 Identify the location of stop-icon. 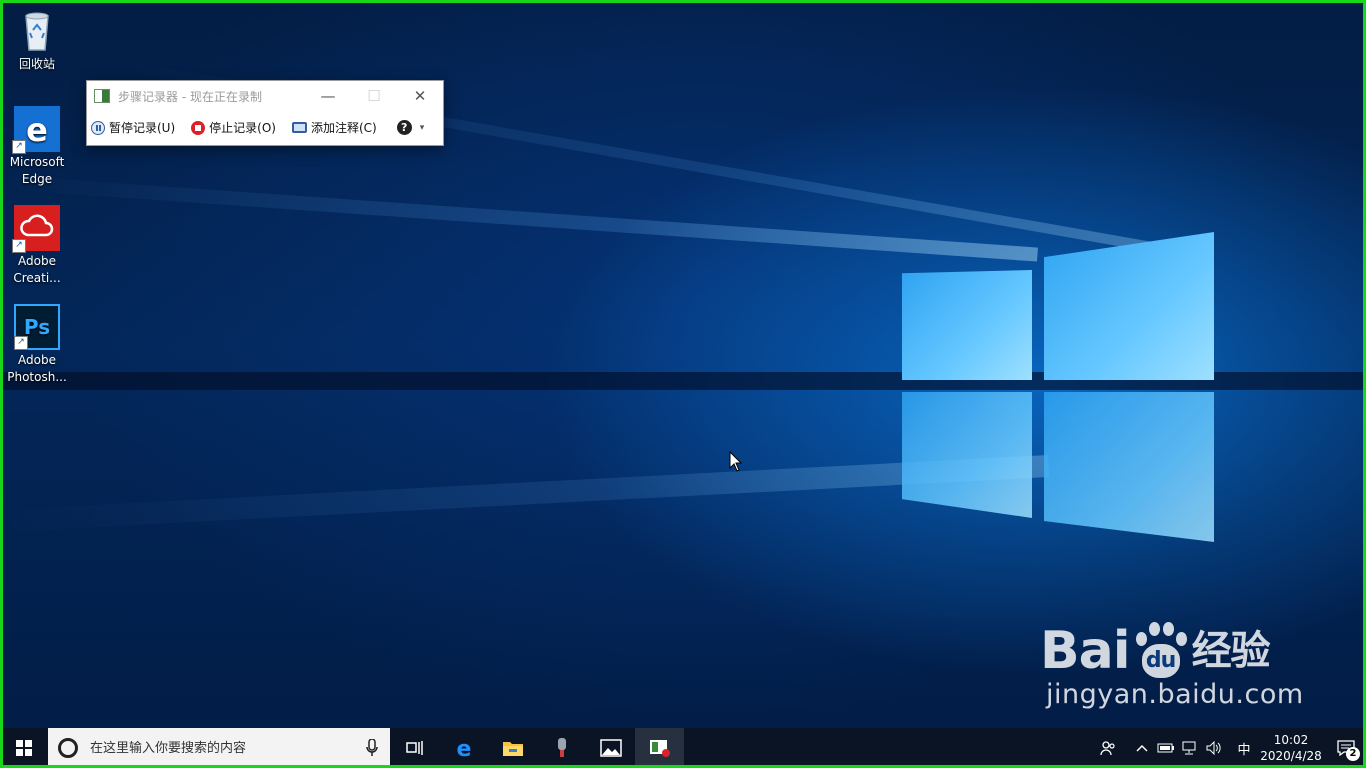
(198, 127).